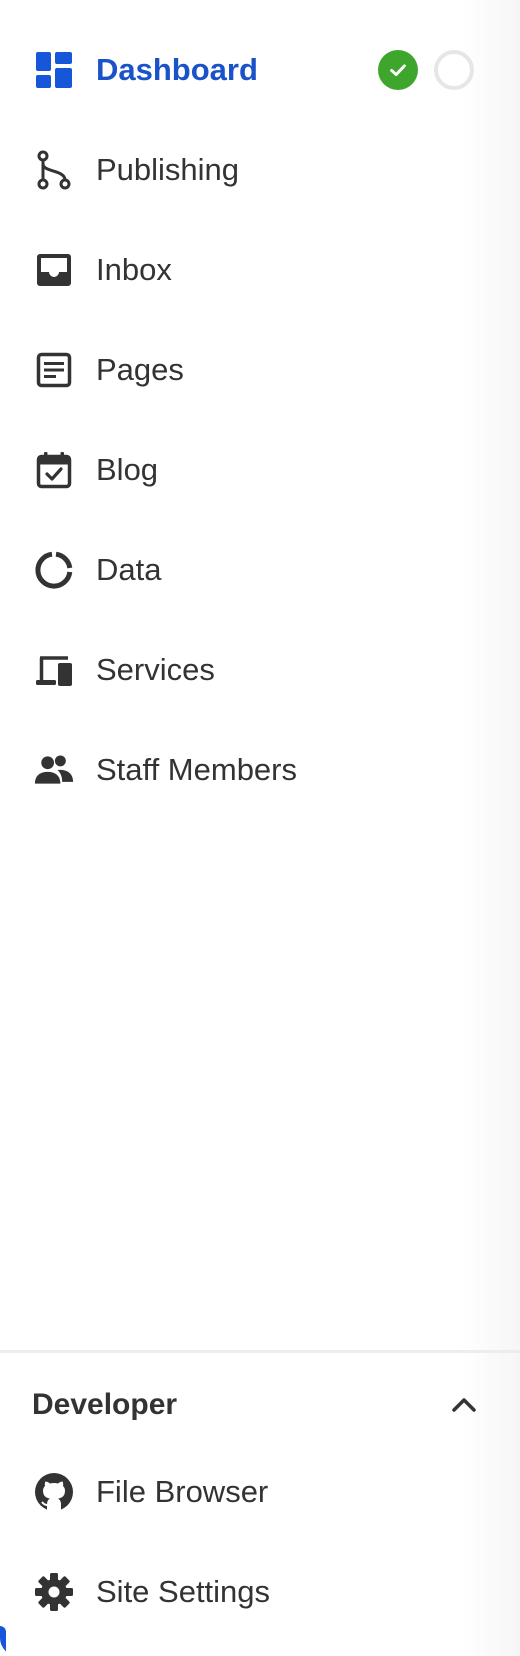 This screenshot has width=520, height=1656. I want to click on devices-icon, so click(54, 670).